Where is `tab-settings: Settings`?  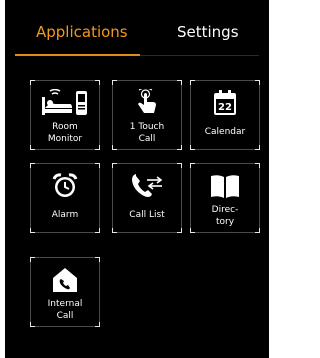 tab-settings: Settings is located at coordinates (208, 32).